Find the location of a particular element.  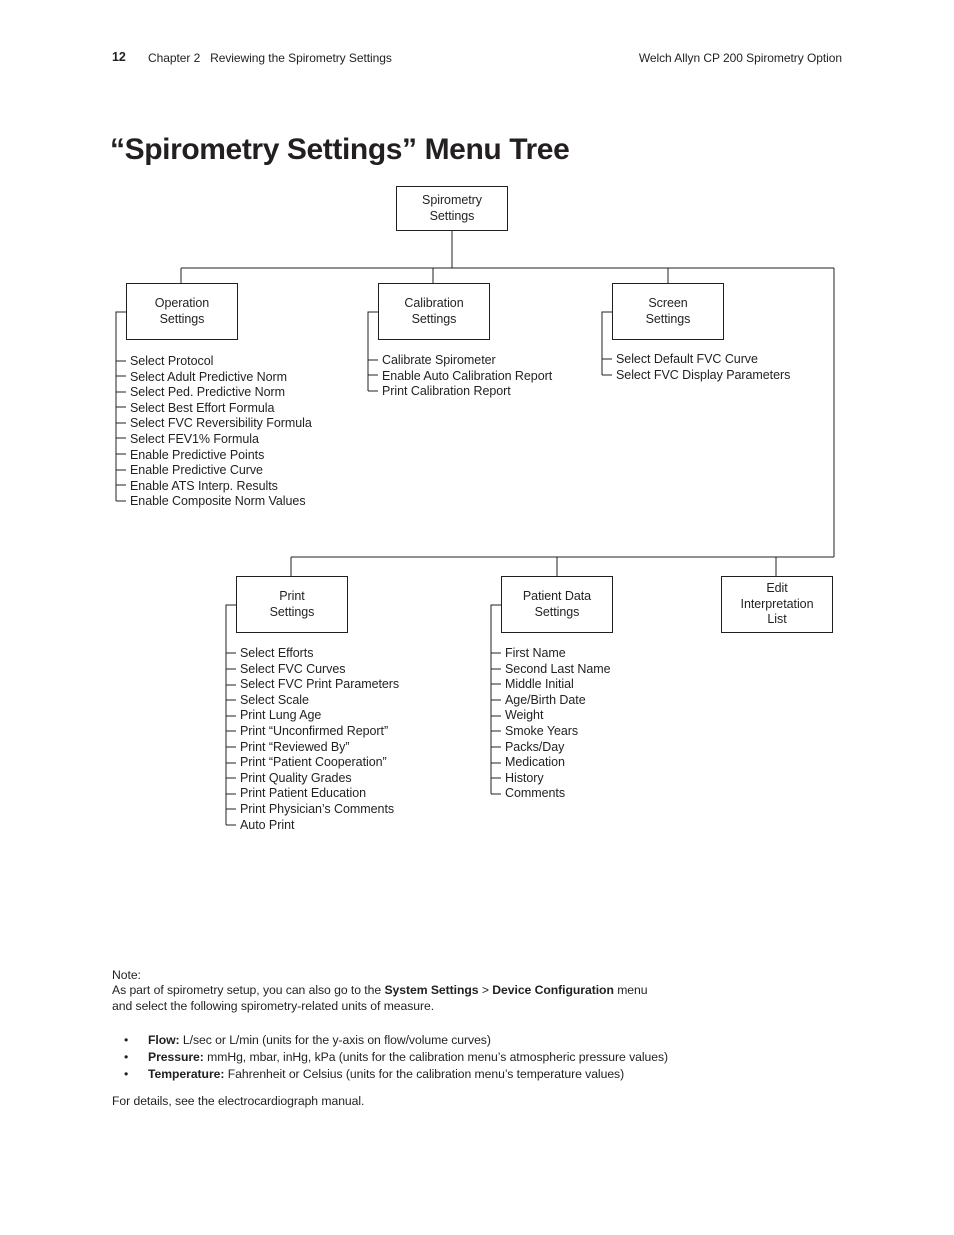

leaf-item: Print Calibration Report is located at coordinates (446, 391).